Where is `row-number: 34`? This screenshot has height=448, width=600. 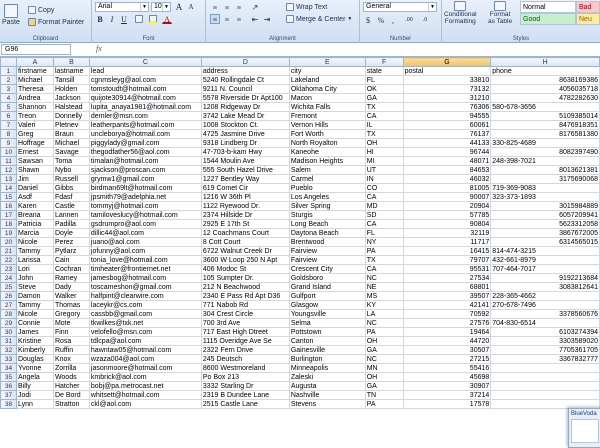
row-number: 34 is located at coordinates (8, 368).